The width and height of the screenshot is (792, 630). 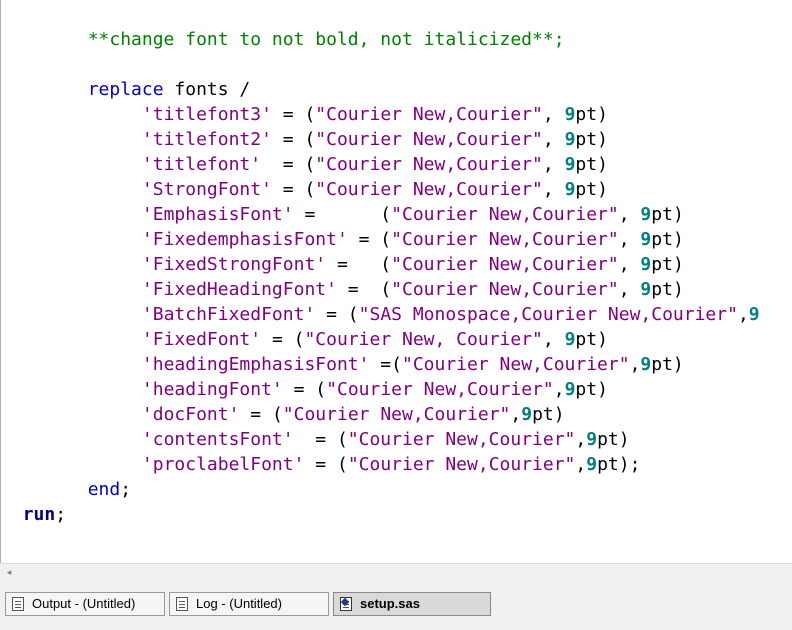 What do you see at coordinates (228, 314) in the screenshot?
I see `code-token-string: 'BatchFixedFont'` at bounding box center [228, 314].